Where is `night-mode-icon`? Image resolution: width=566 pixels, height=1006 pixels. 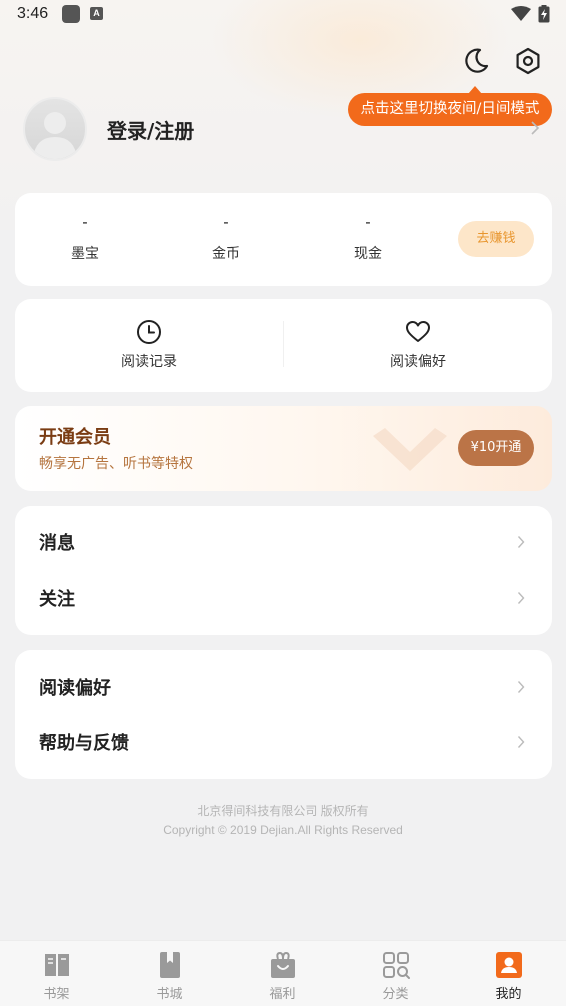
night-mode-icon is located at coordinates (476, 61).